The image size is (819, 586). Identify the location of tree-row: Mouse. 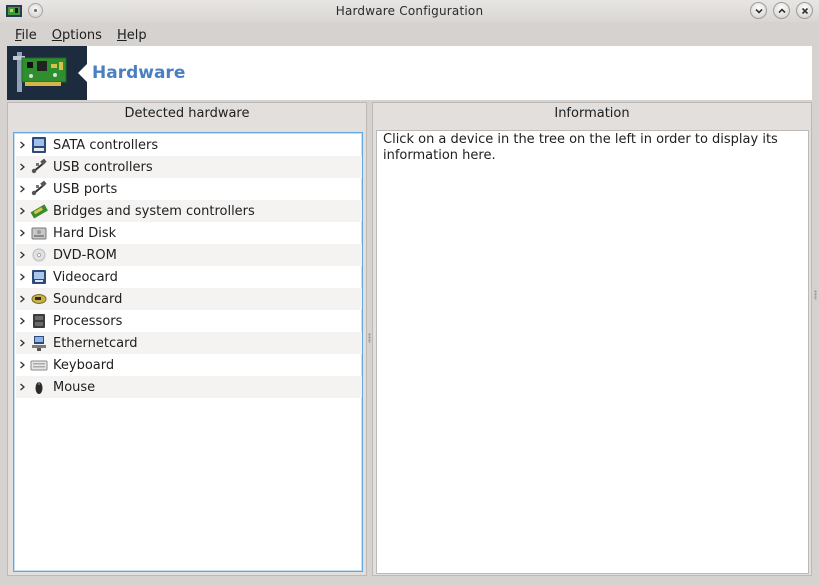
(189, 387).